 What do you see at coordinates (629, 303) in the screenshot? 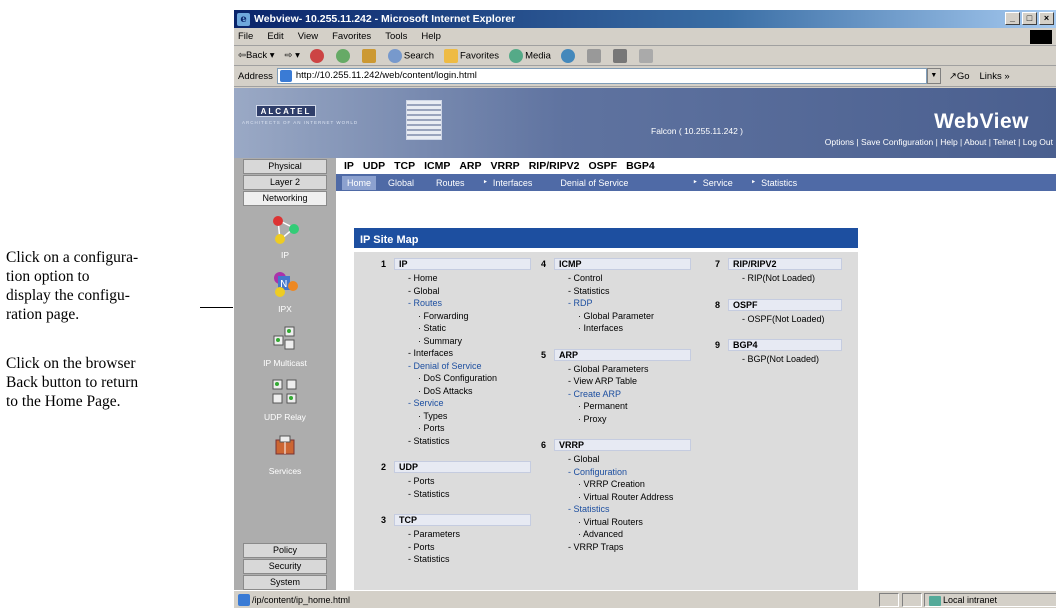
I see `link-rdp: - RDP` at bounding box center [629, 303].